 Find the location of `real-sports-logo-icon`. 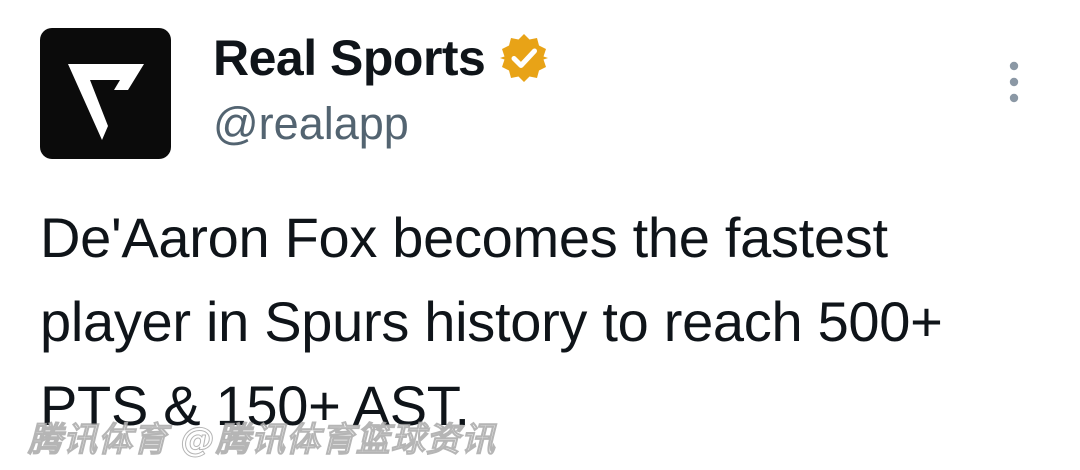

real-sports-logo-icon is located at coordinates (106, 102).